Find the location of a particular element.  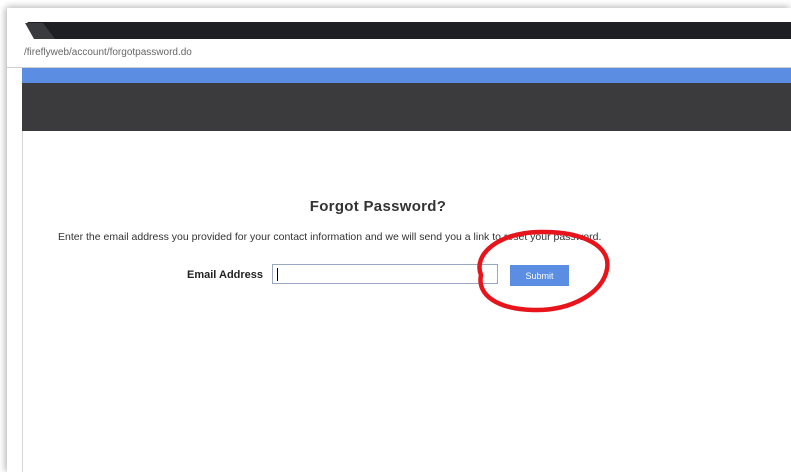

content-left-border is located at coordinates (22, 301).